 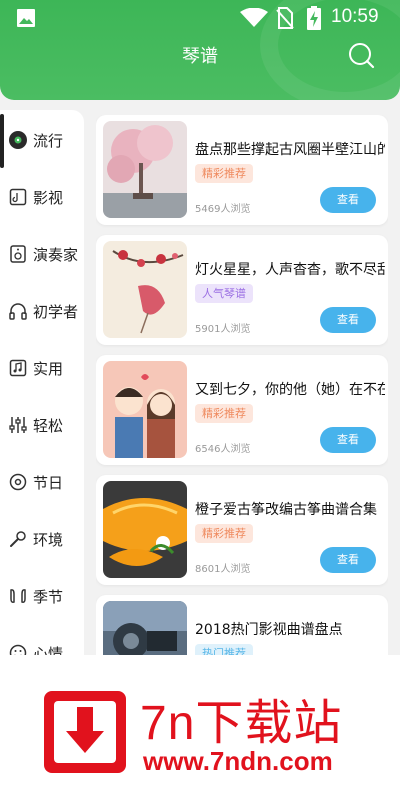 I want to click on image-notification-icon, so click(x=26, y=18).